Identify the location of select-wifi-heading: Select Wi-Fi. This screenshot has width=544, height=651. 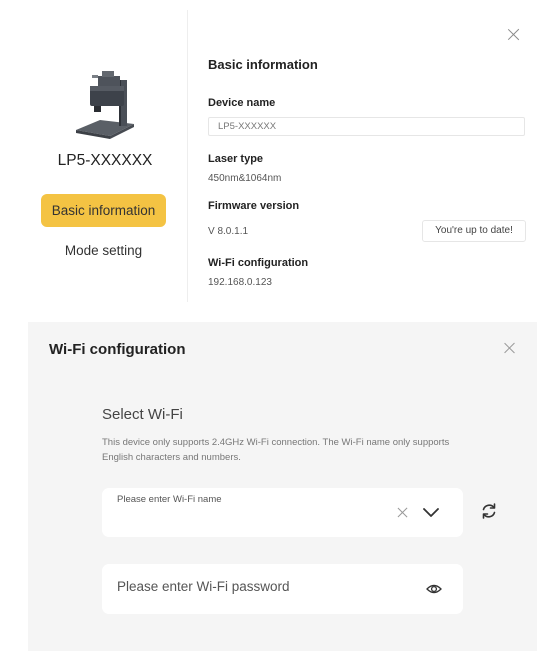
(142, 414).